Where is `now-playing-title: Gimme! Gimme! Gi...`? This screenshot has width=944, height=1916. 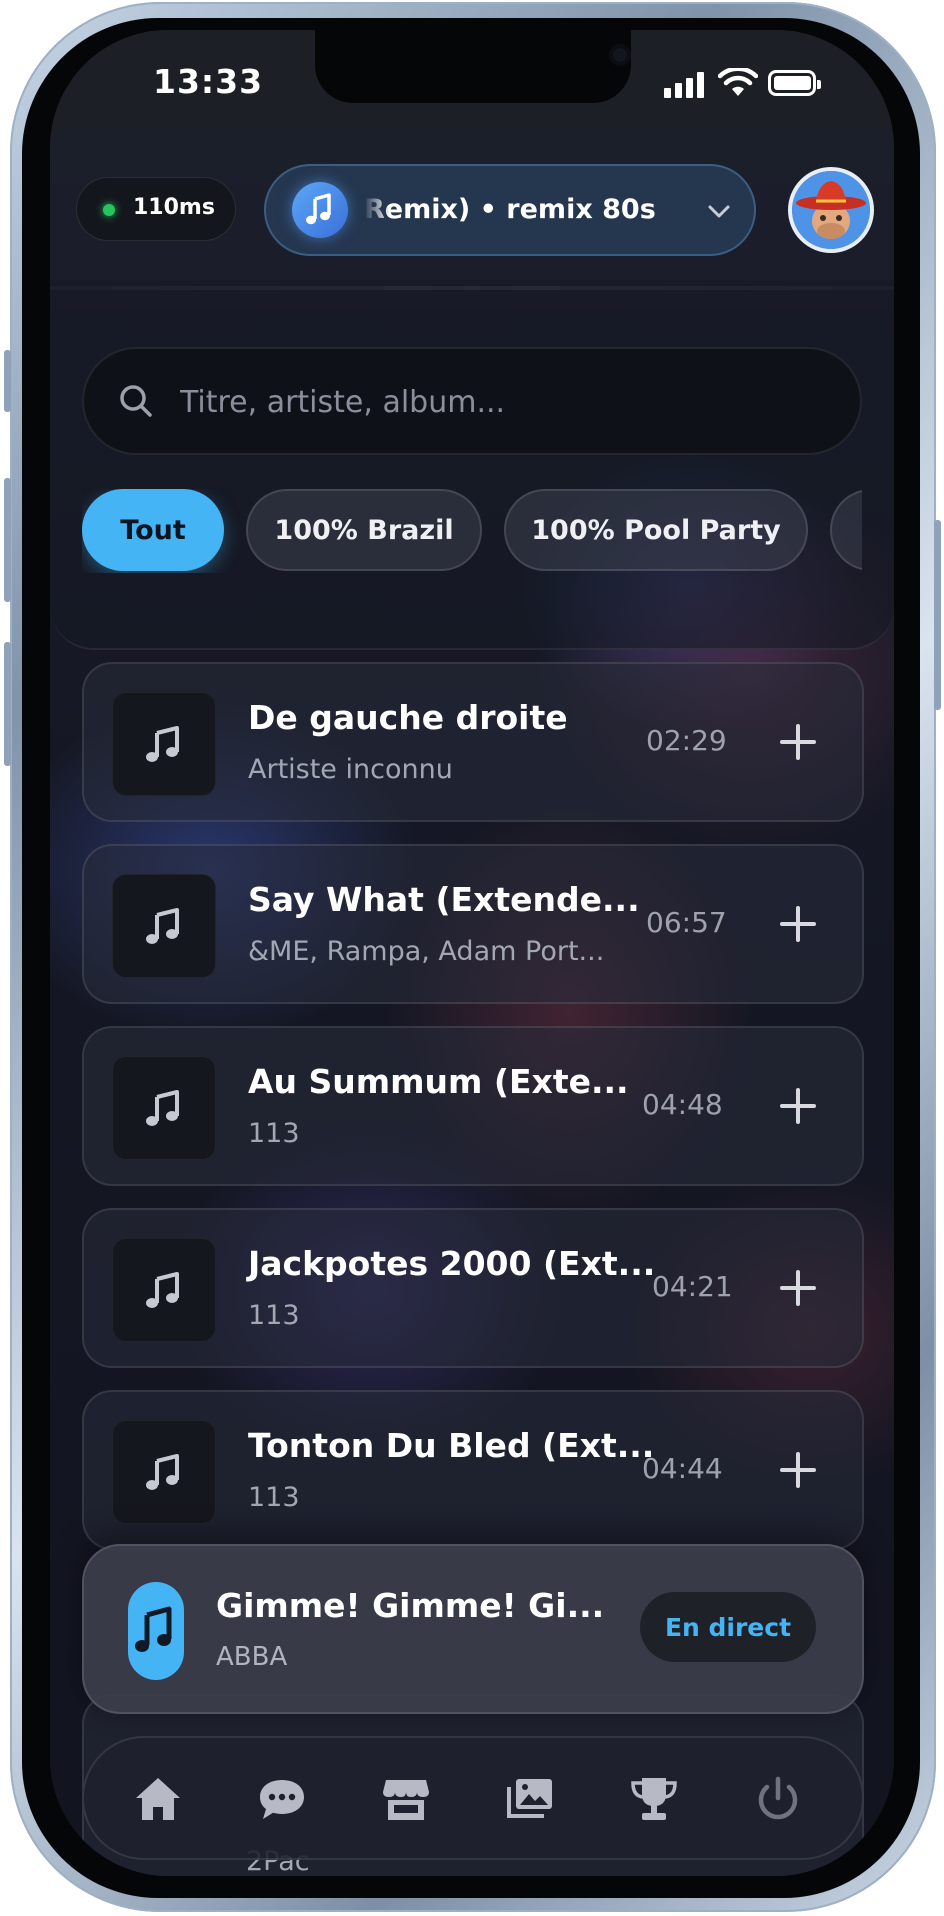 now-playing-title: Gimme! Gimme! Gi... is located at coordinates (410, 1605).